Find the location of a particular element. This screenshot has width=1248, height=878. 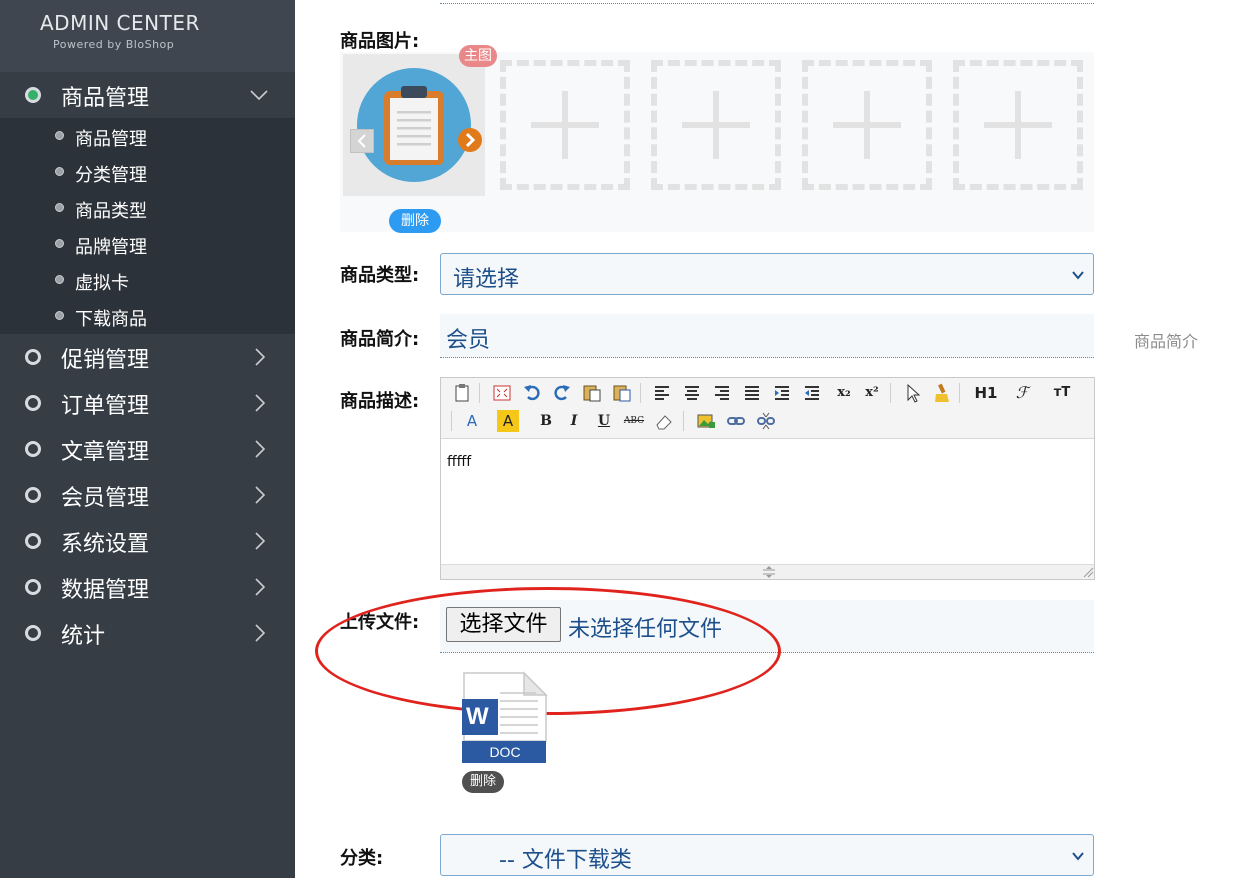

word-document-icon: W DOC is located at coordinates (505, 717).